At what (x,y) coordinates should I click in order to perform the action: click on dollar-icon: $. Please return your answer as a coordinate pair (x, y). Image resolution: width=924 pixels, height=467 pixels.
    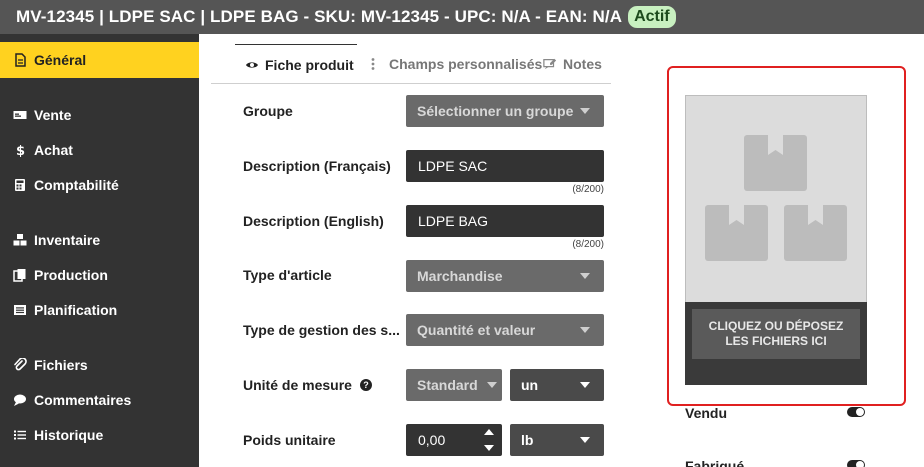
    Looking at the image, I should click on (20, 150).